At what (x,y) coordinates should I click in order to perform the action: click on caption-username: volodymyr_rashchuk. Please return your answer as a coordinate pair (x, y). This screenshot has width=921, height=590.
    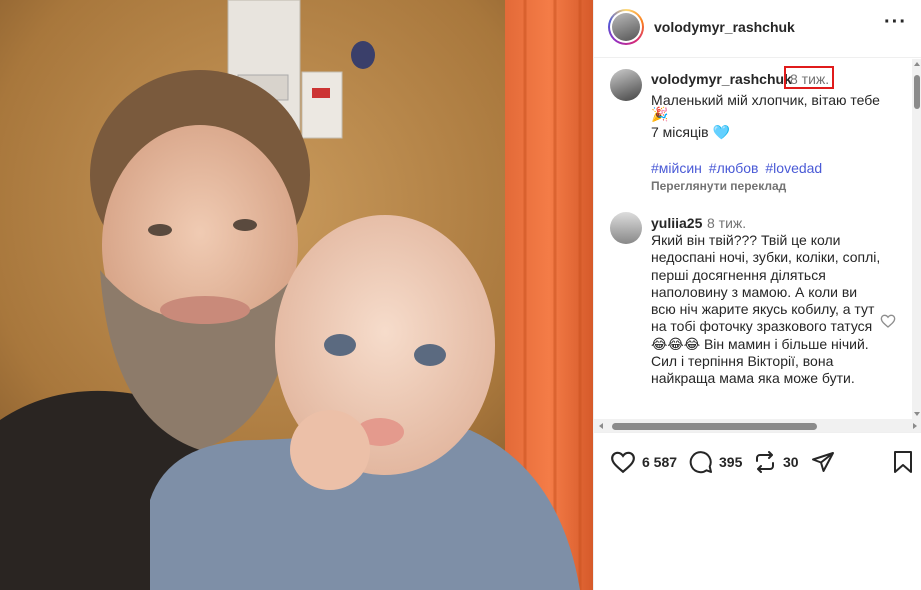
    Looking at the image, I should click on (721, 79).